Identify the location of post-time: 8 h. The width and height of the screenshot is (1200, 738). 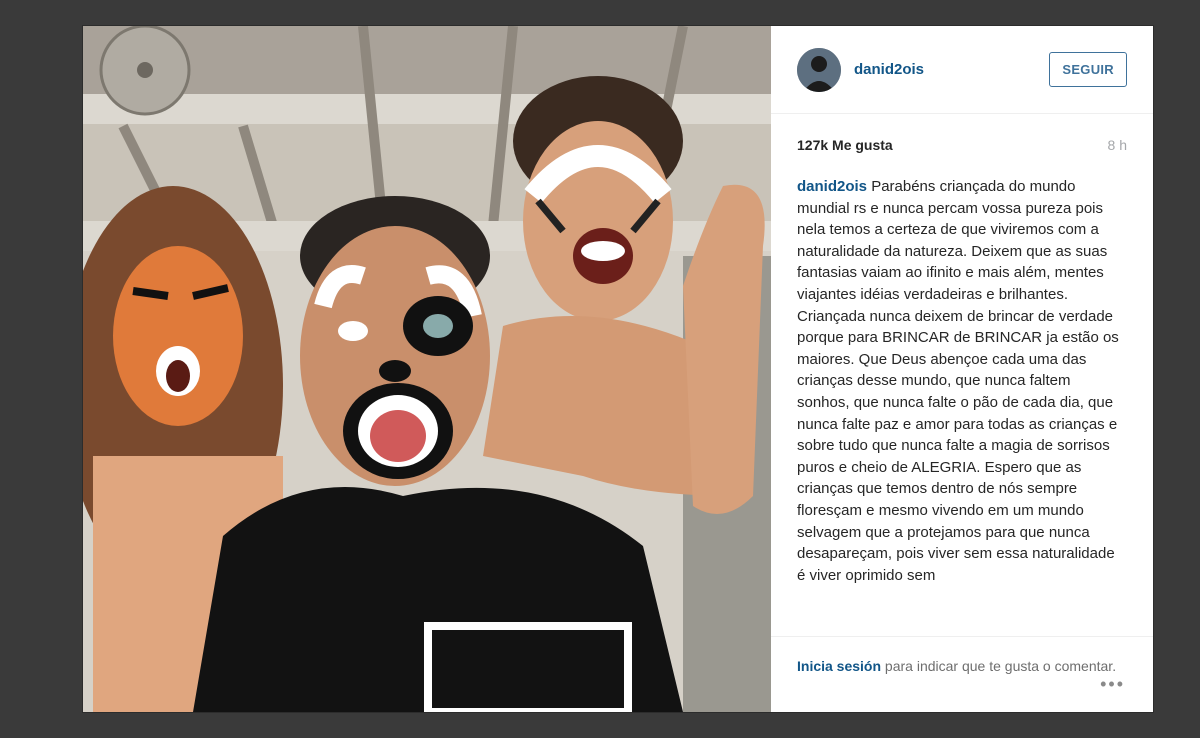
(1117, 145).